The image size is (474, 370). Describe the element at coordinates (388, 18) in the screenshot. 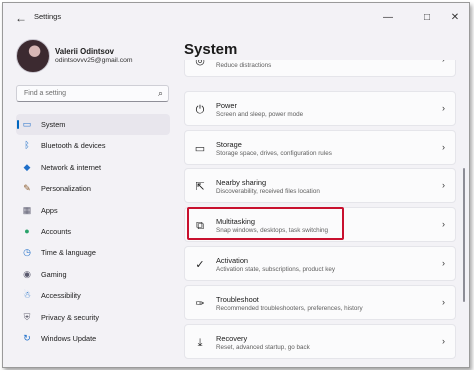

I see `minimize-icon: —` at that location.